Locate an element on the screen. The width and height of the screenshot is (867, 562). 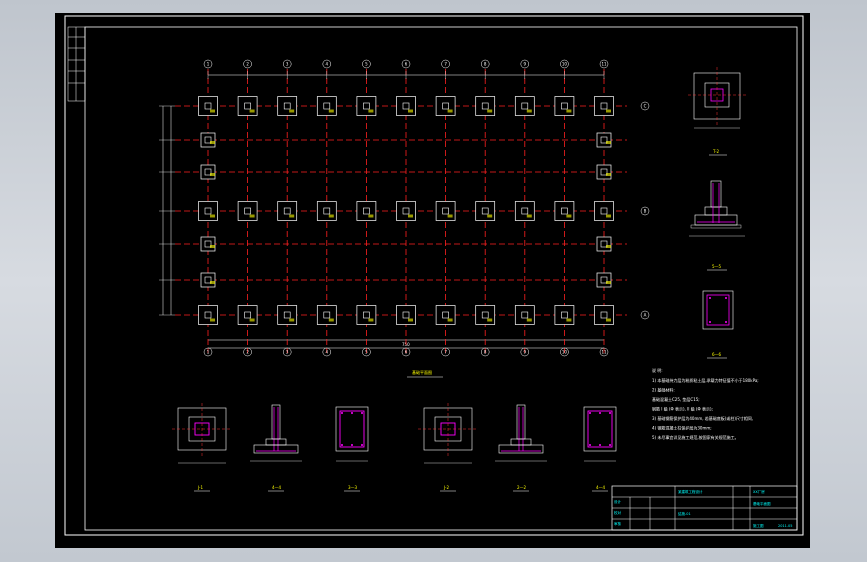
grid-label: B is located at coordinates (645, 211).